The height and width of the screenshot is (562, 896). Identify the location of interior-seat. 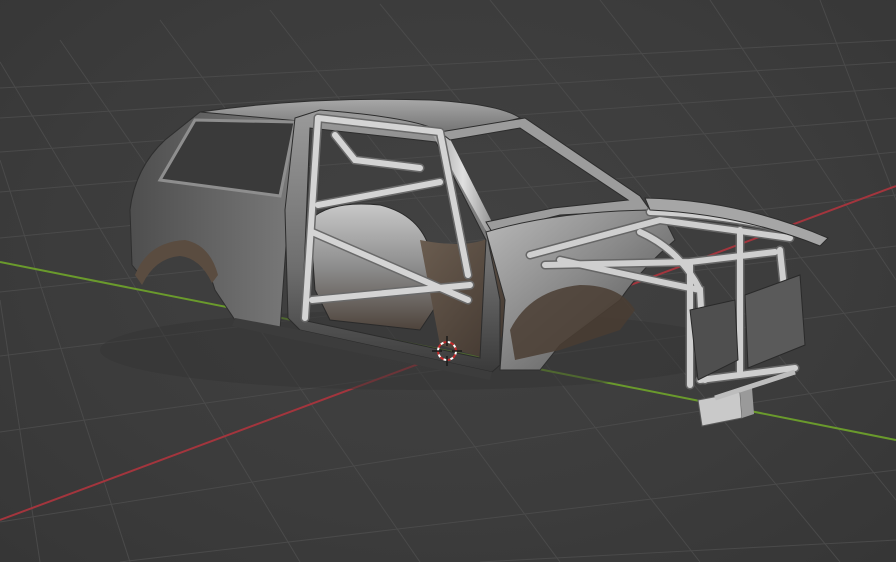
(375, 267).